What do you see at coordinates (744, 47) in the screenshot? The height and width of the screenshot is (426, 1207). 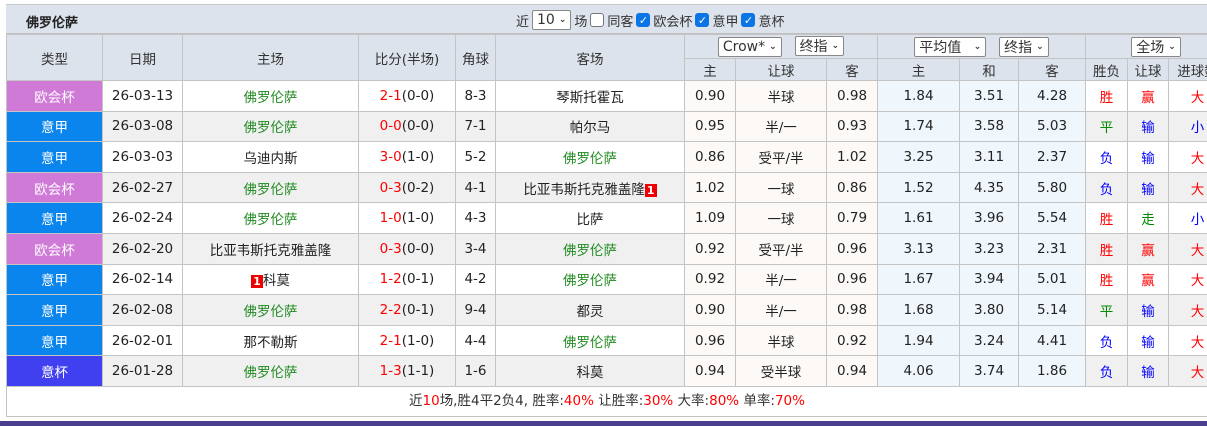 I see `company-value: Crow*` at bounding box center [744, 47].